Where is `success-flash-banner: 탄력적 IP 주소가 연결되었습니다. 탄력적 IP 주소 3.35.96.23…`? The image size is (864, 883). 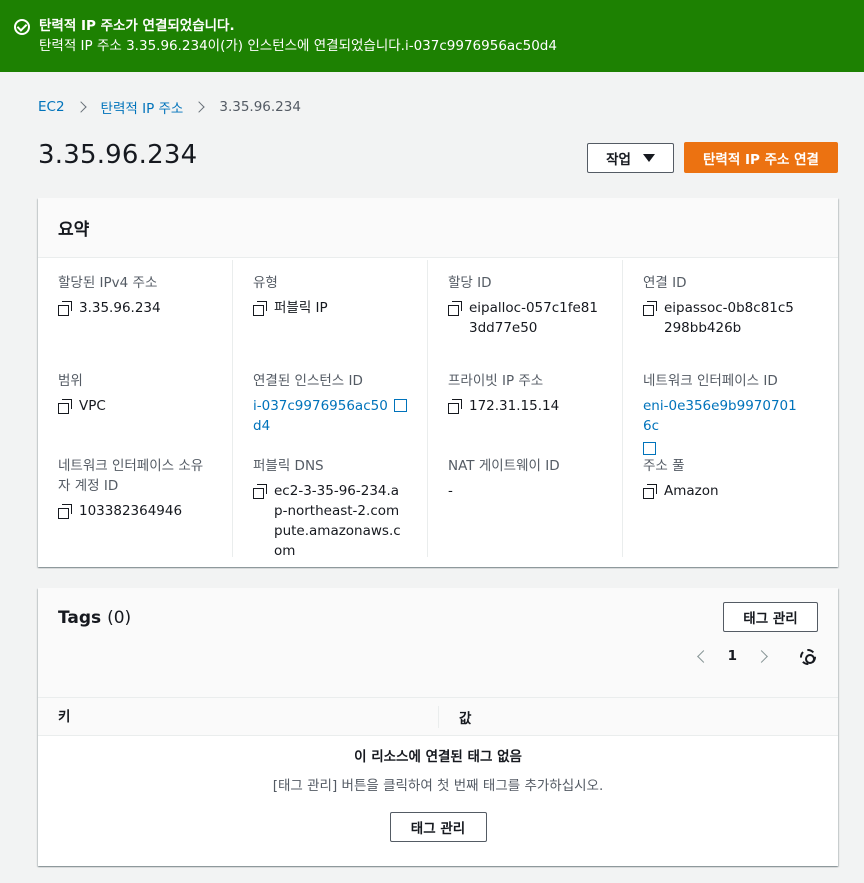 success-flash-banner: 탄력적 IP 주소가 연결되었습니다. 탄력적 IP 주소 3.35.96.23… is located at coordinates (432, 36).